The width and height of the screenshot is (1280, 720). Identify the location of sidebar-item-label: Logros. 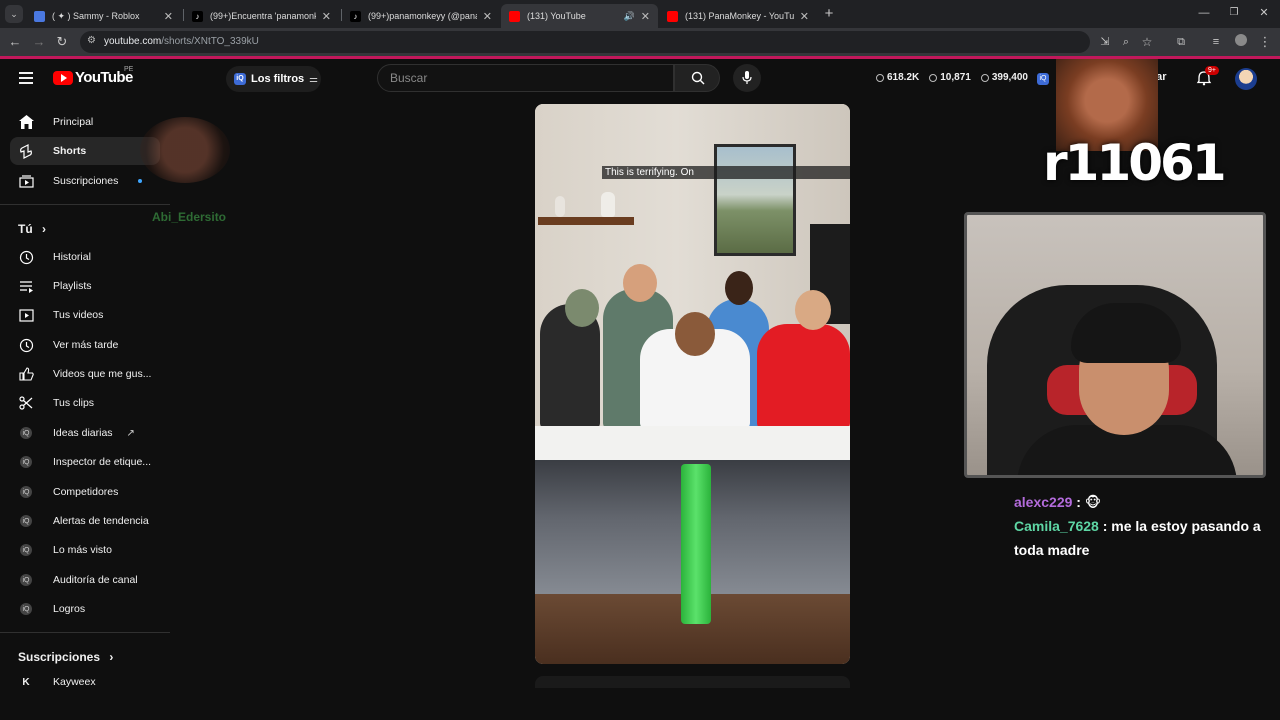
(69, 609).